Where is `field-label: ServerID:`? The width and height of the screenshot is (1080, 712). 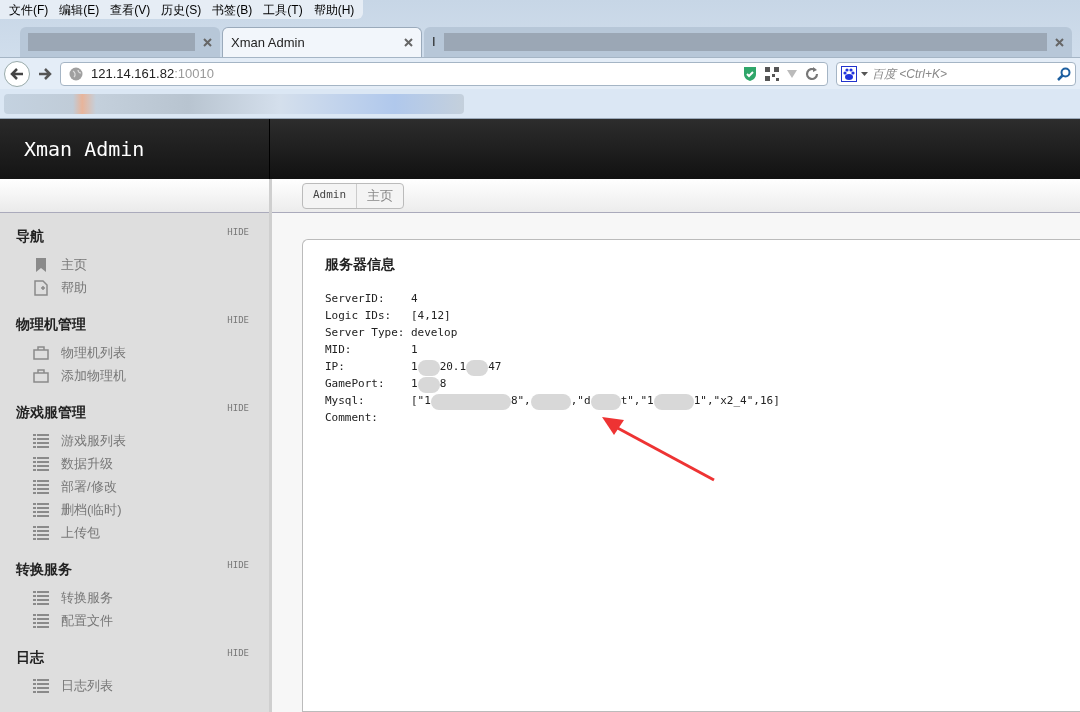
field-label: ServerID: is located at coordinates (355, 299).